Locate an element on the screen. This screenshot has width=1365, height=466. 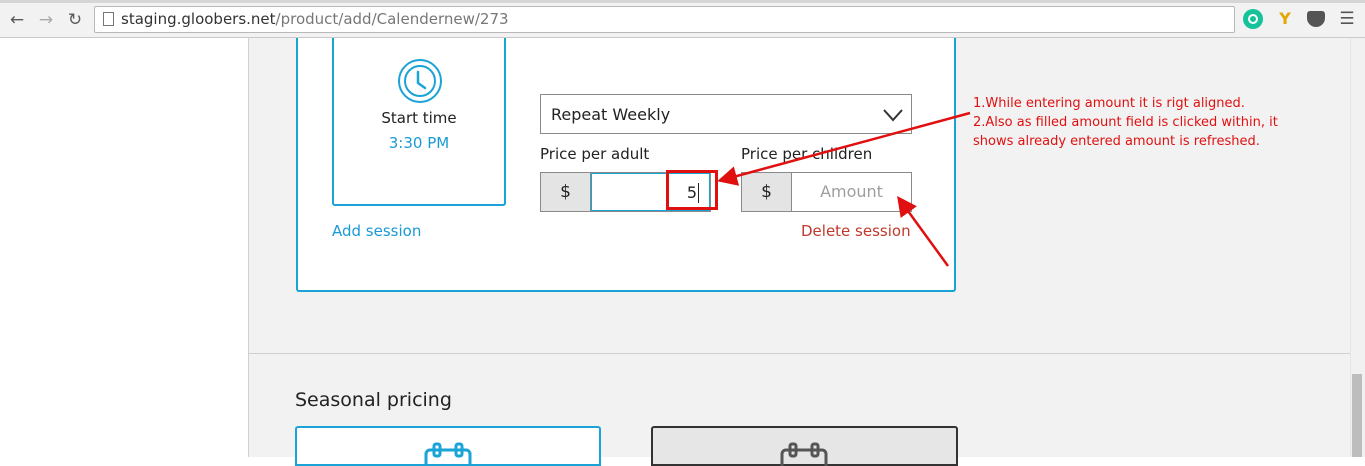
price-children-group: $ Amount is located at coordinates (826, 192).